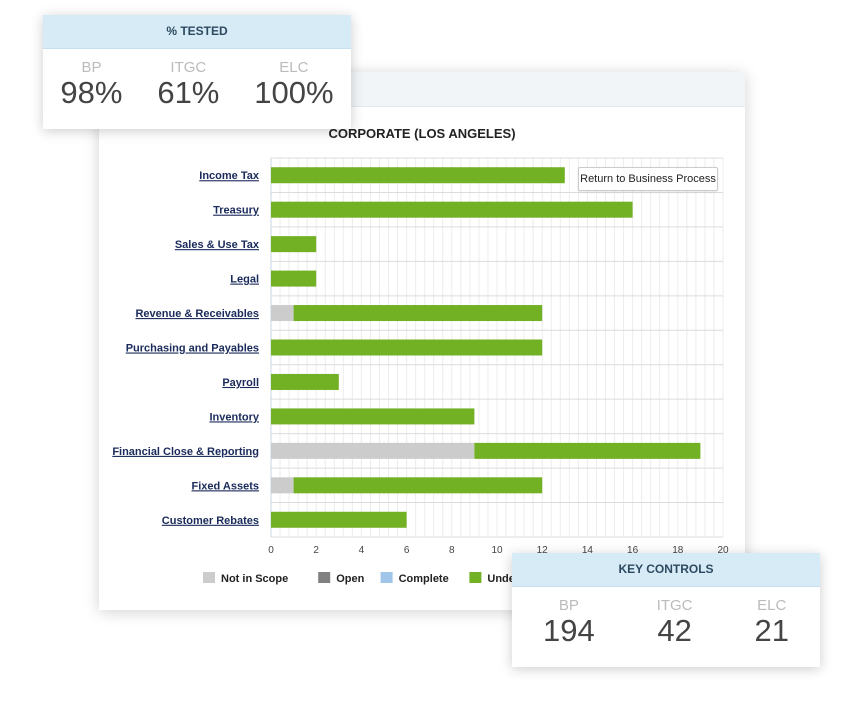 This screenshot has height=704, width=846. What do you see at coordinates (234, 417) in the screenshot?
I see `category-link-7: Inventory` at bounding box center [234, 417].